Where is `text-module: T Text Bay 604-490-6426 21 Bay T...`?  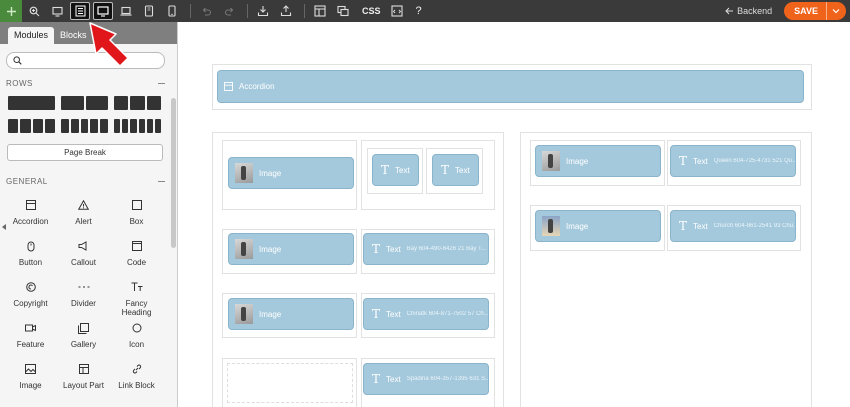
text-module: T Text Bay 604-490-6426 21 Bay T... is located at coordinates (426, 249).